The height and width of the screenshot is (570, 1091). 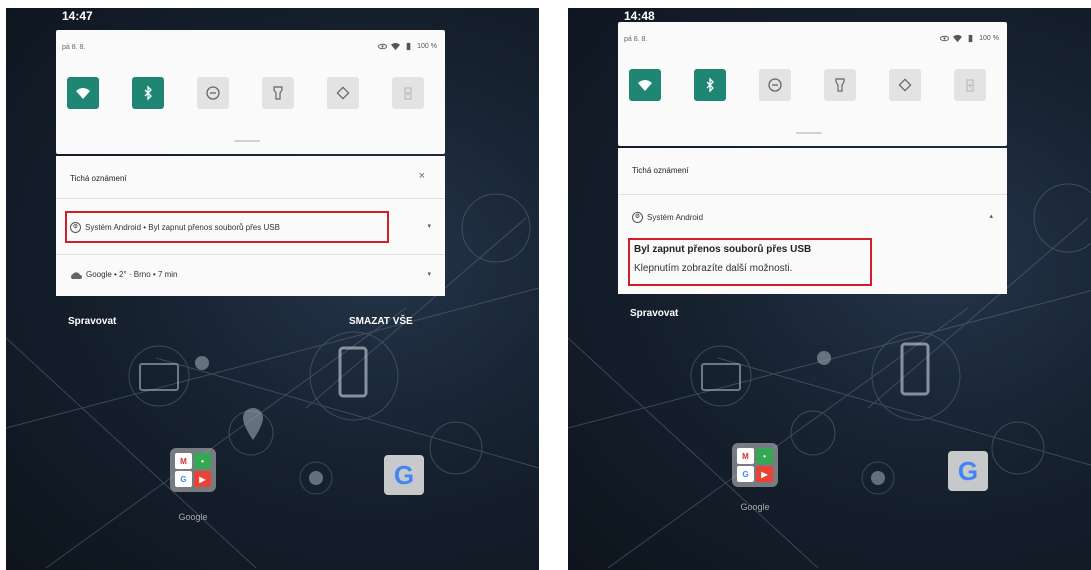 What do you see at coordinates (422, 176) in the screenshot?
I see `dismiss-icon: ×` at bounding box center [422, 176].